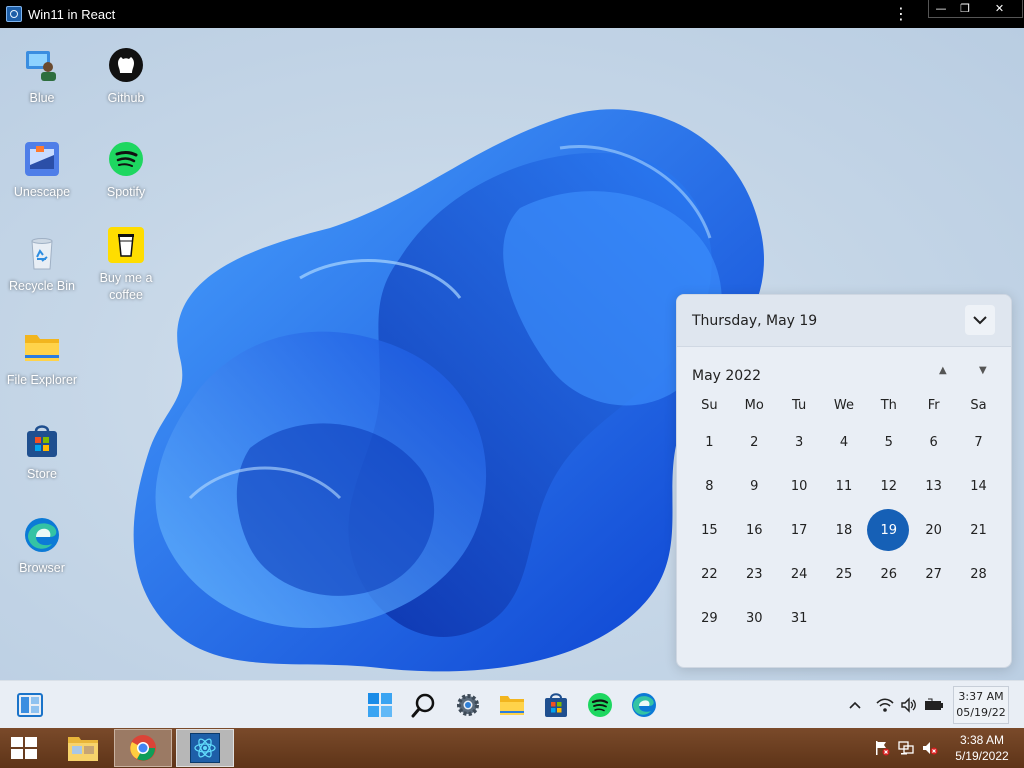 The width and height of the screenshot is (1024, 768). Describe the element at coordinates (882, 748) in the screenshot. I see `flag-notification-icon` at that location.